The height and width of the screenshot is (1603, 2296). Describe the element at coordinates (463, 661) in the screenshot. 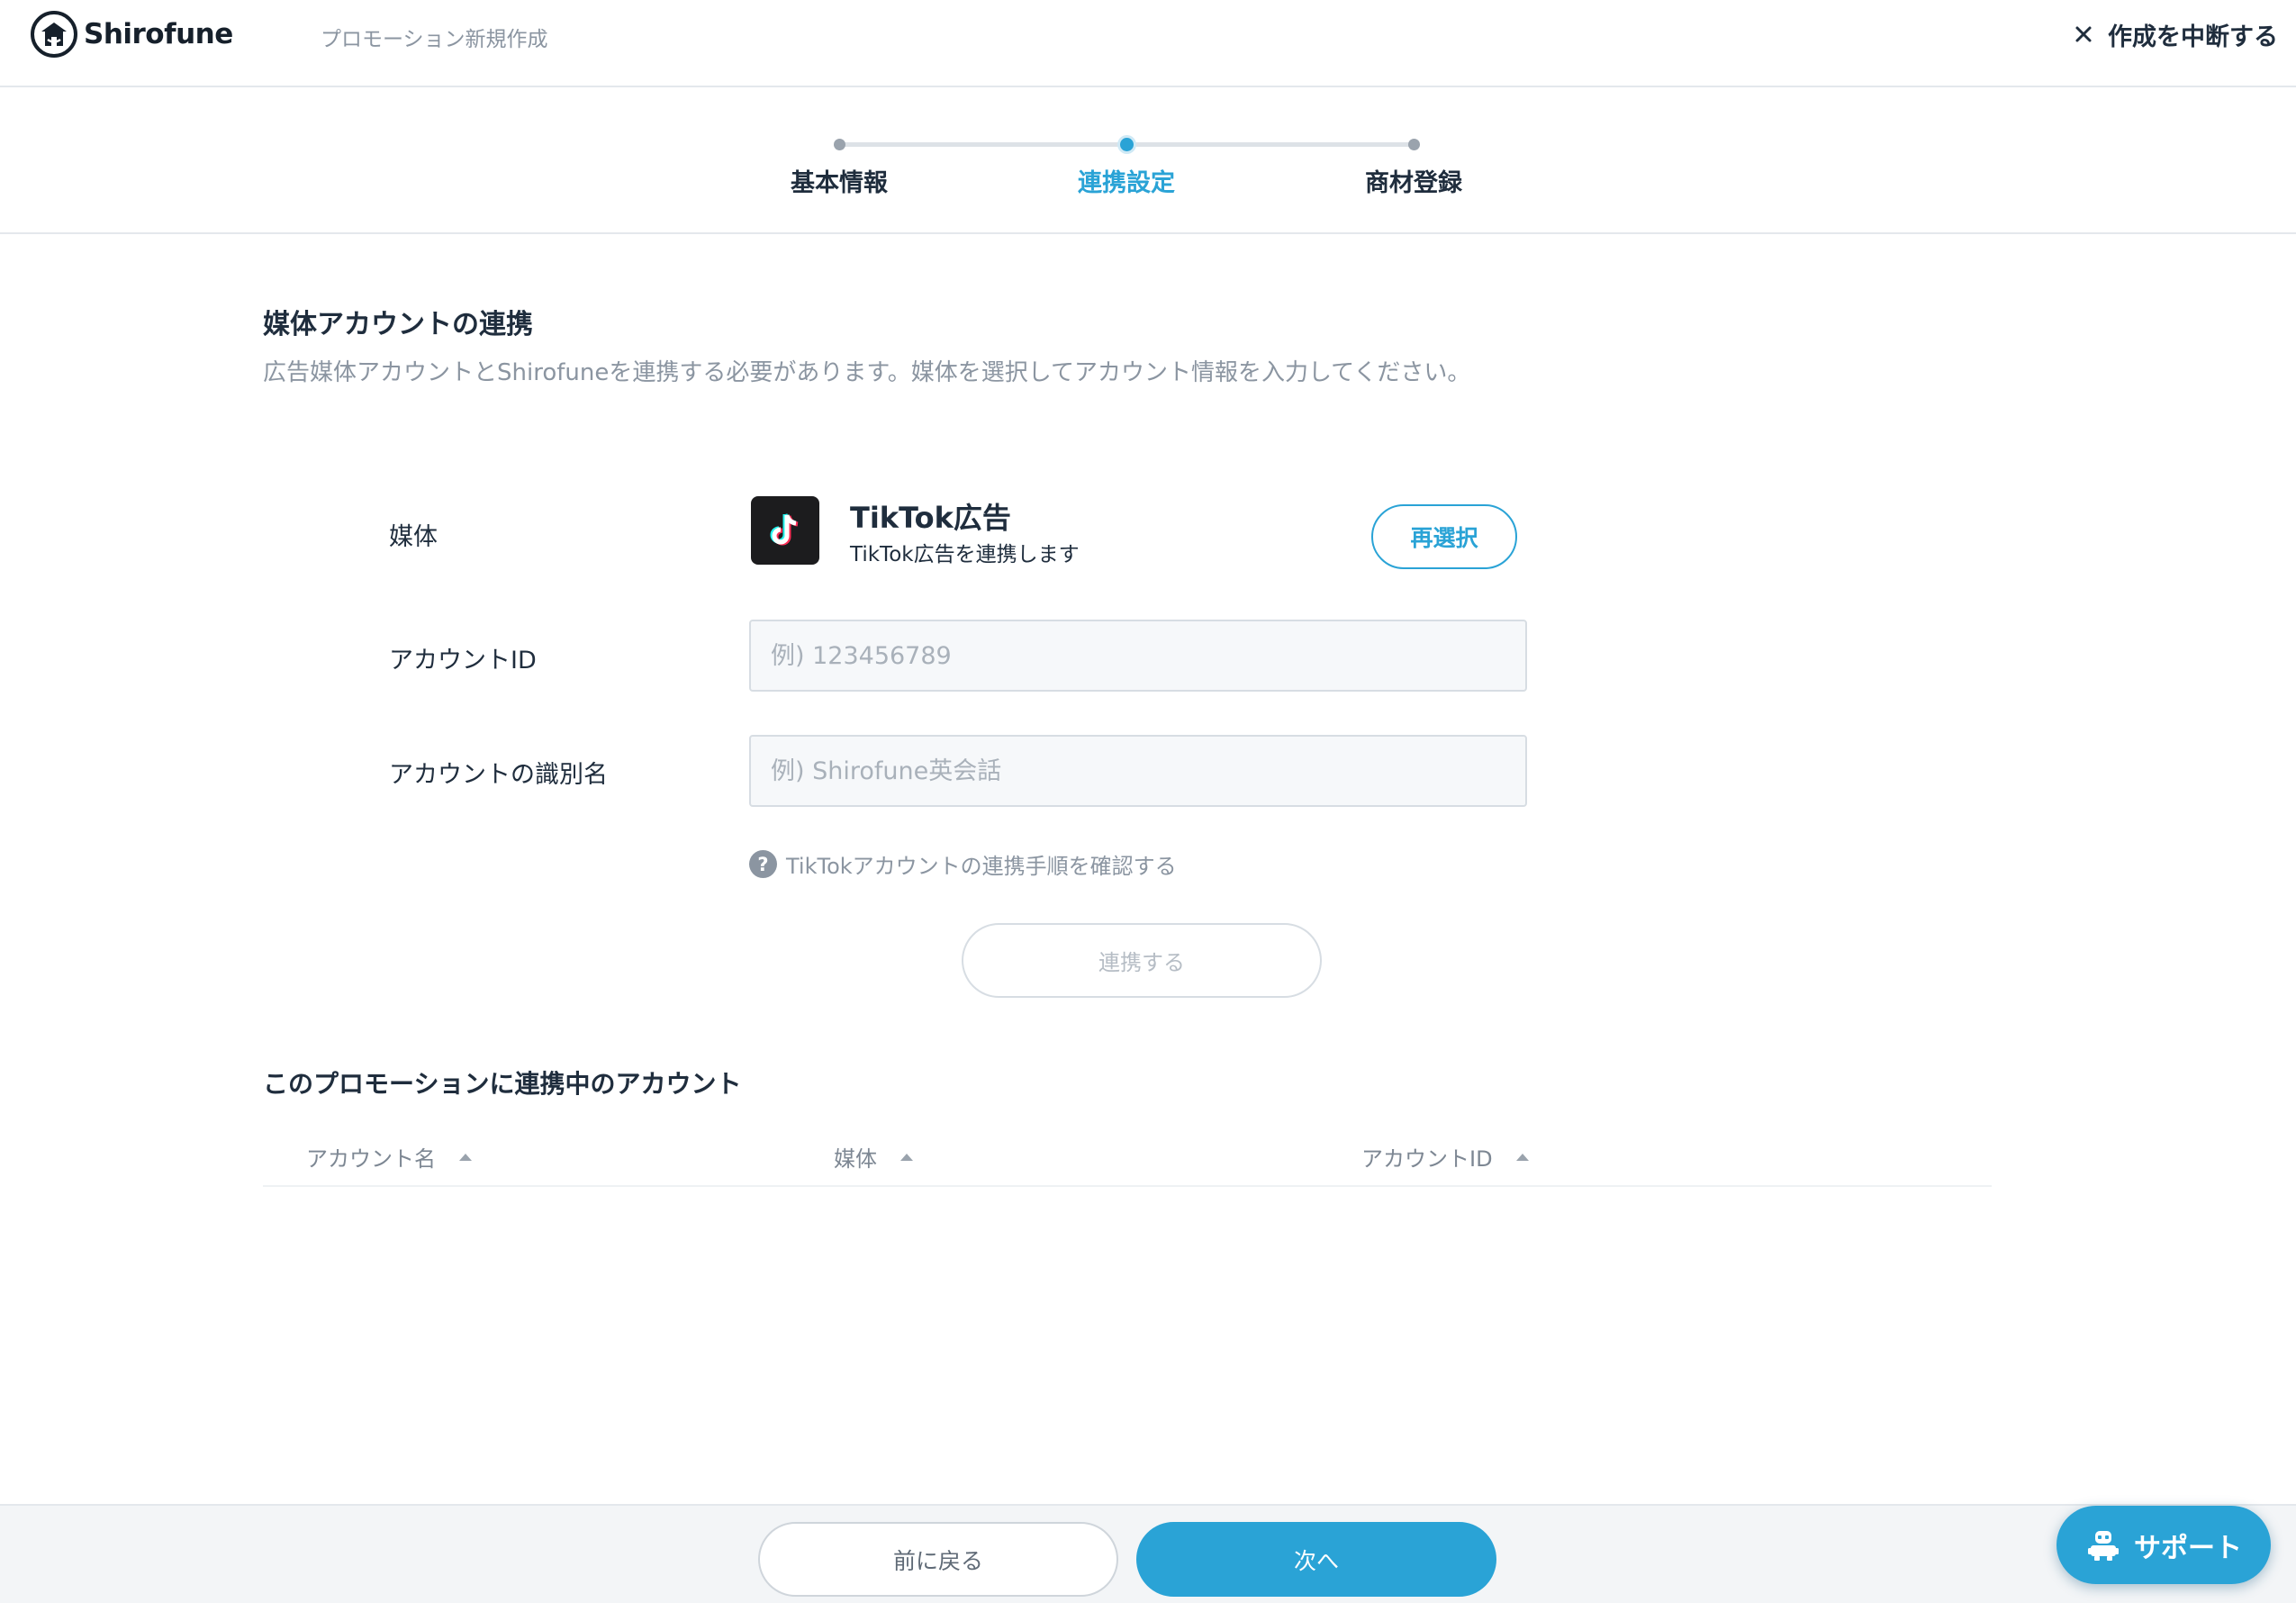

I see `account-id-label: アカウントID` at that location.